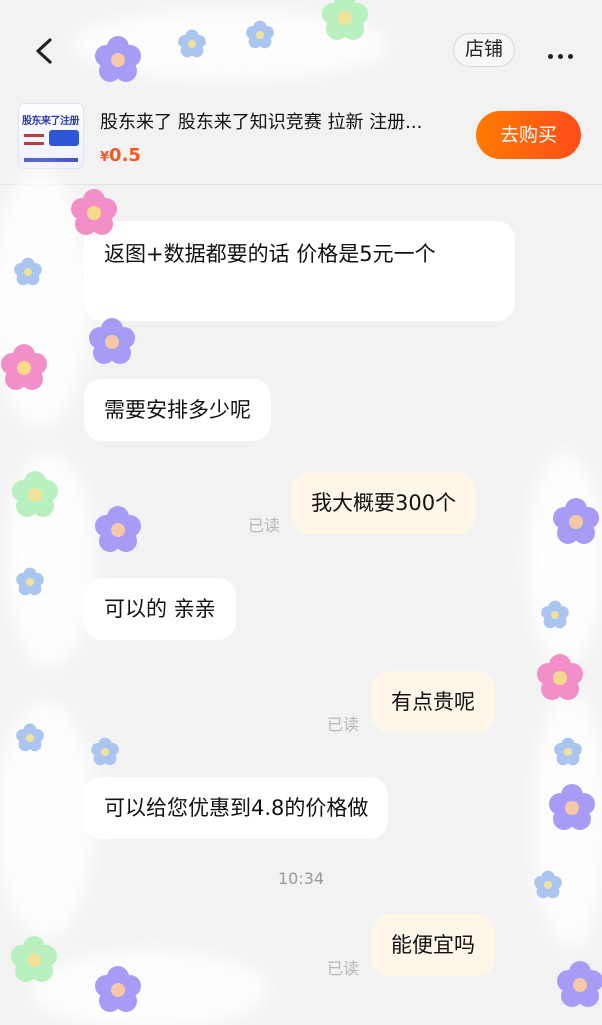 The image size is (602, 1025). Describe the element at coordinates (299, 271) in the screenshot. I see `message-bubble: 返图+数据都要的话 价格是5元一个` at that location.